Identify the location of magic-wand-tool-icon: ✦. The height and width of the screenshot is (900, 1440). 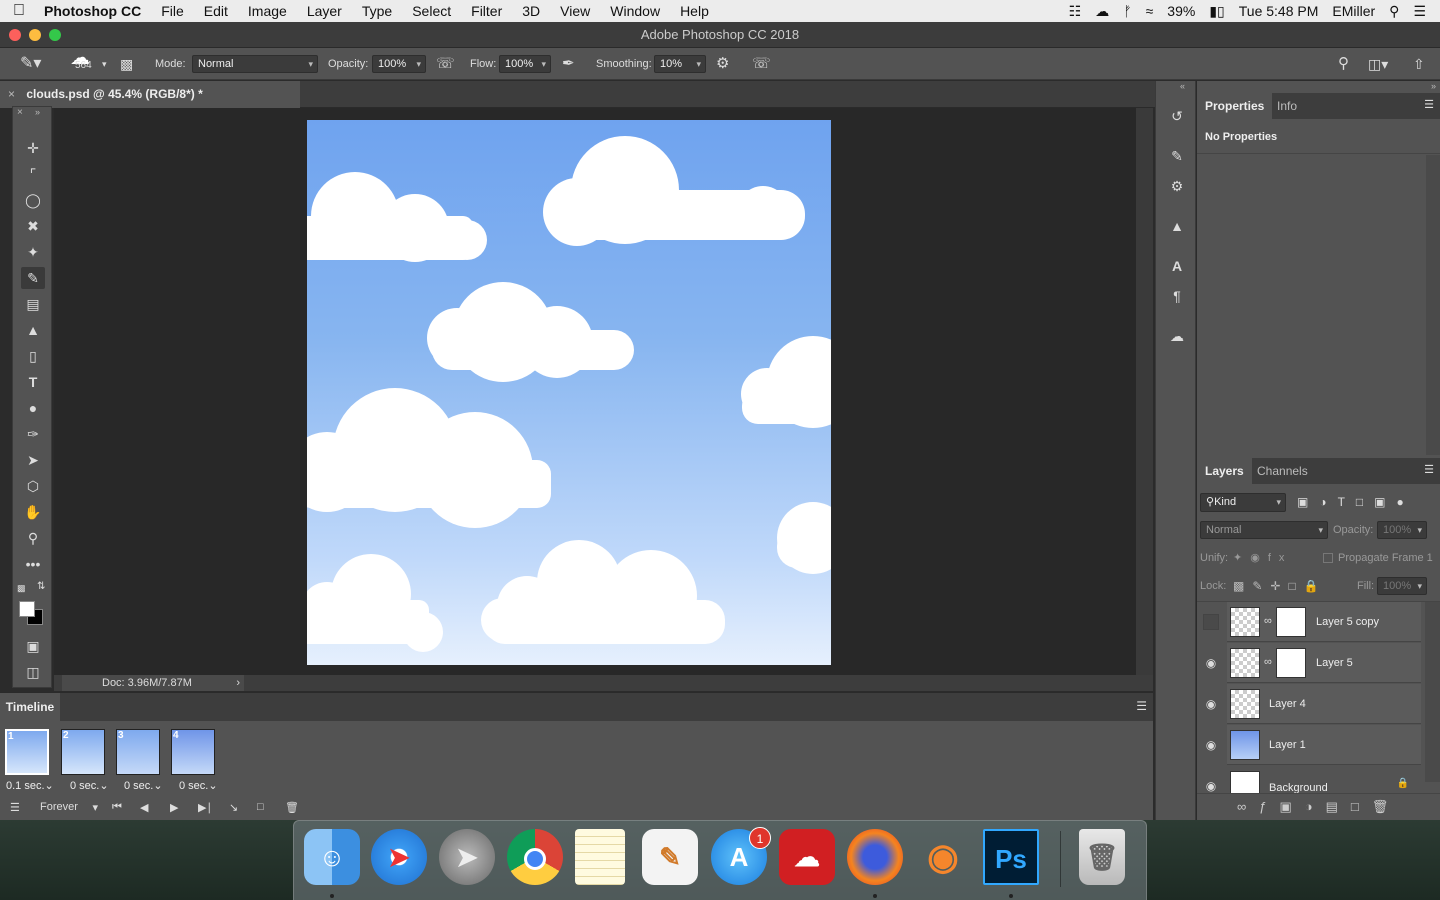
(33, 252).